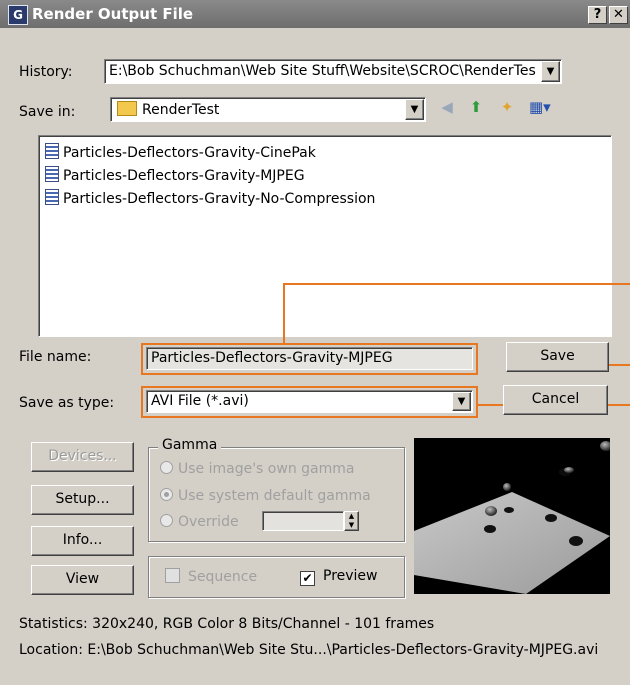 The width and height of the screenshot is (630, 685). What do you see at coordinates (618, 15) in the screenshot?
I see `close-button: ✕` at bounding box center [618, 15].